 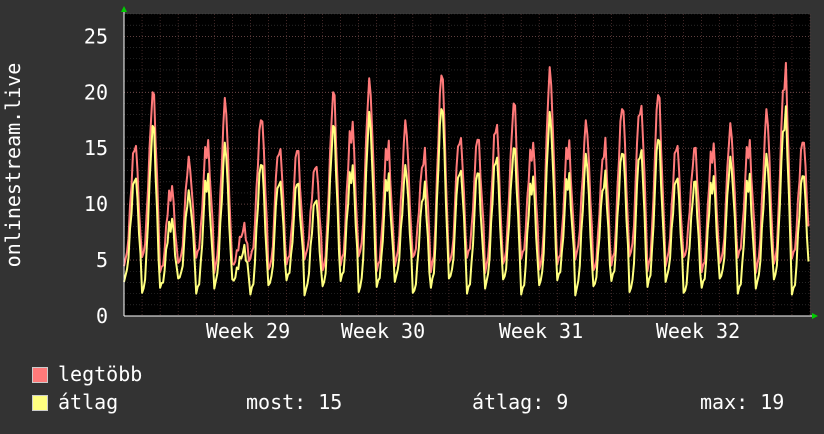 What do you see at coordinates (96, 36) in the screenshot?
I see `y-tick-label: 25` at bounding box center [96, 36].